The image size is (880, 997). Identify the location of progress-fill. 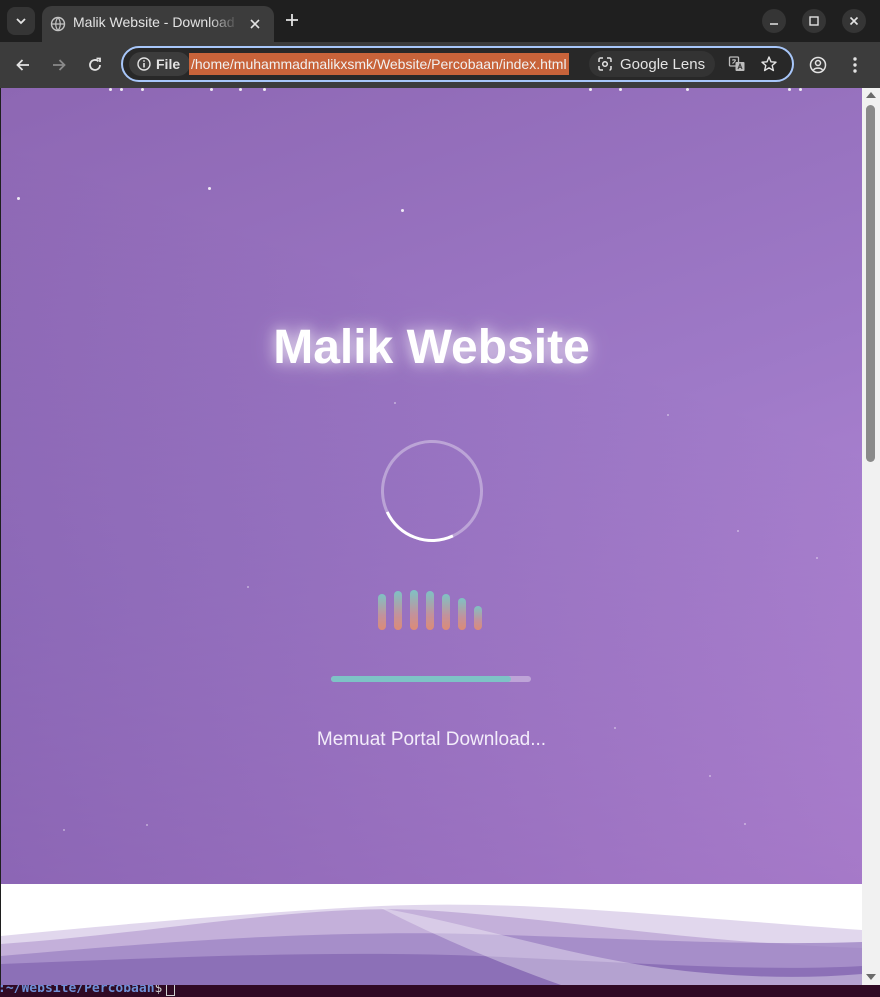
(421, 679).